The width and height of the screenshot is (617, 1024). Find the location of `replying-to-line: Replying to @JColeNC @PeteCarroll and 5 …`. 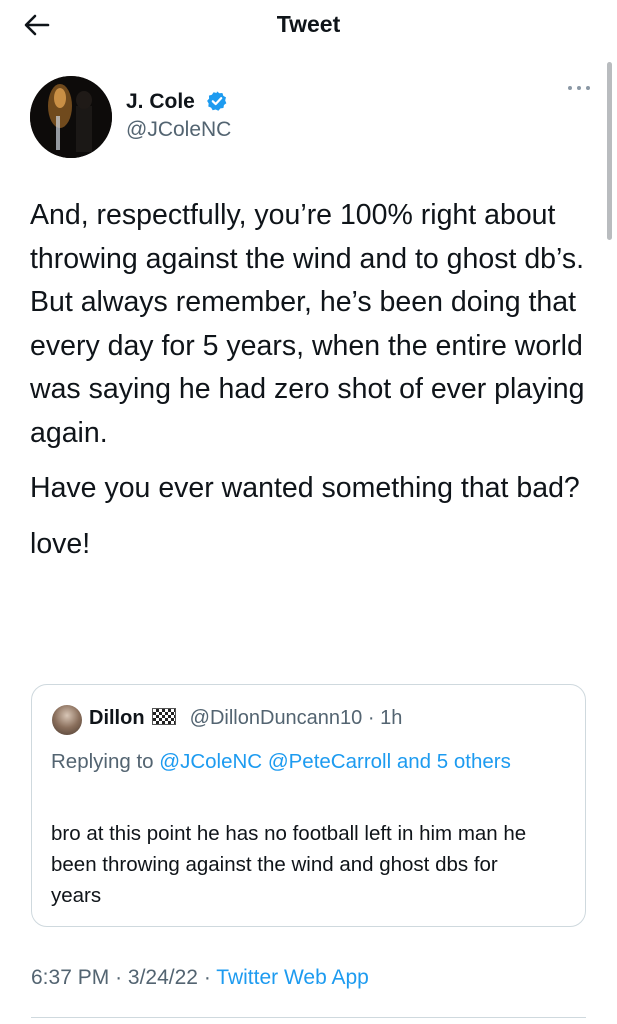

replying-to-line: Replying to @JColeNC @PeteCarroll and 5 … is located at coordinates (301, 762).